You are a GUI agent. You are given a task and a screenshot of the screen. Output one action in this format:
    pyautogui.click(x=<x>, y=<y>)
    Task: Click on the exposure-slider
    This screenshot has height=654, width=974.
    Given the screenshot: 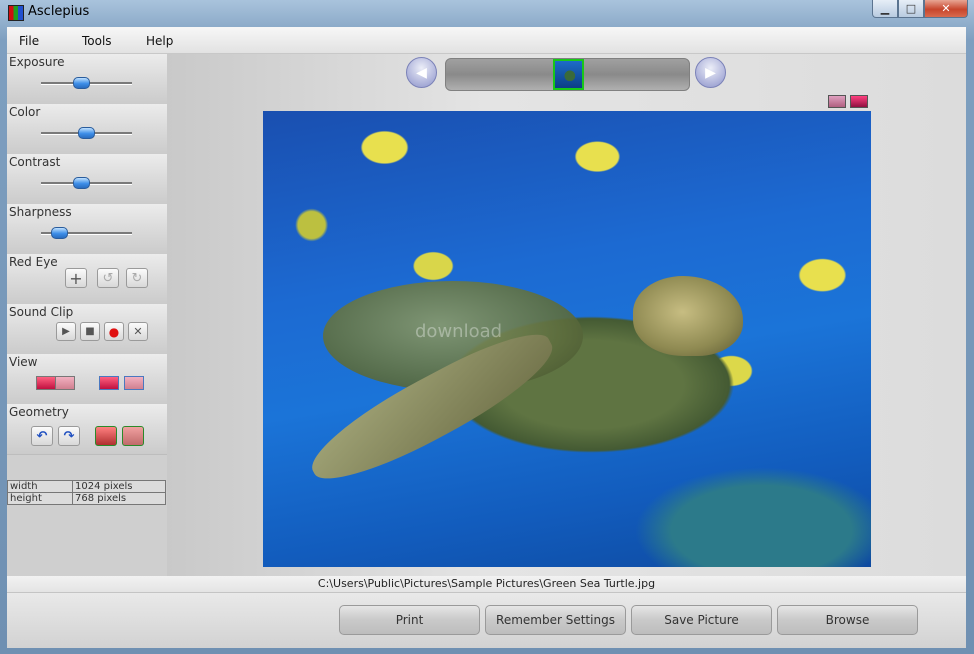 What is the action you would take?
    pyautogui.click(x=86, y=83)
    